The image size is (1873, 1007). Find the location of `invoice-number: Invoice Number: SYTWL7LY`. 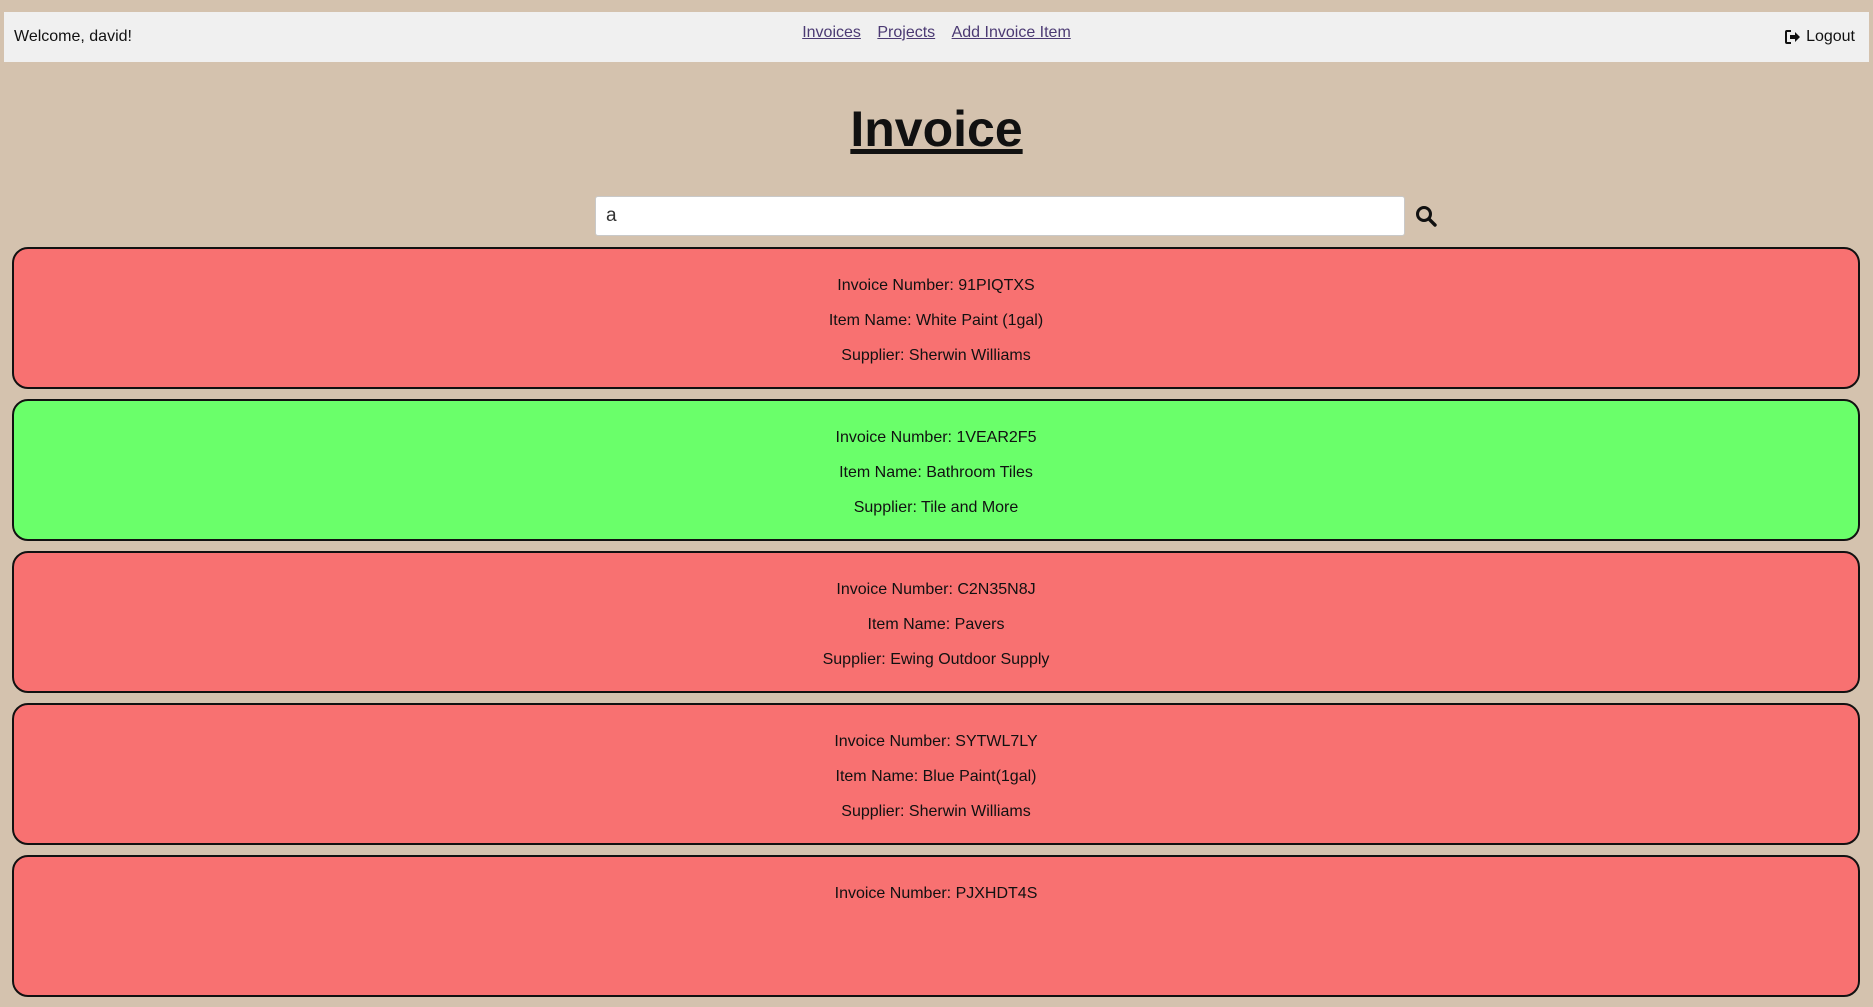

invoice-number: Invoice Number: SYTWL7LY is located at coordinates (936, 741).